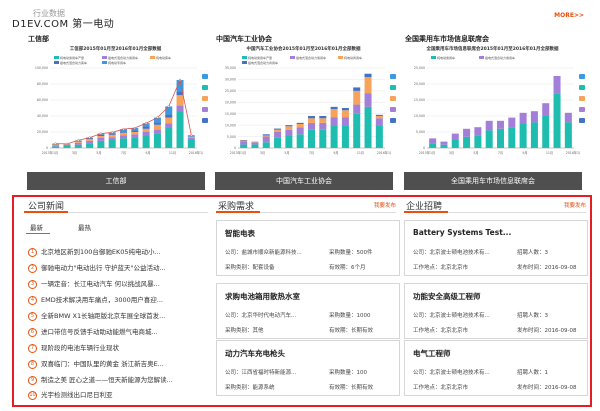 This screenshot has height=411, width=600. What do you see at coordinates (385, 205) in the screenshot?
I see `procurement-post-link: 我要发布` at bounding box center [385, 205].